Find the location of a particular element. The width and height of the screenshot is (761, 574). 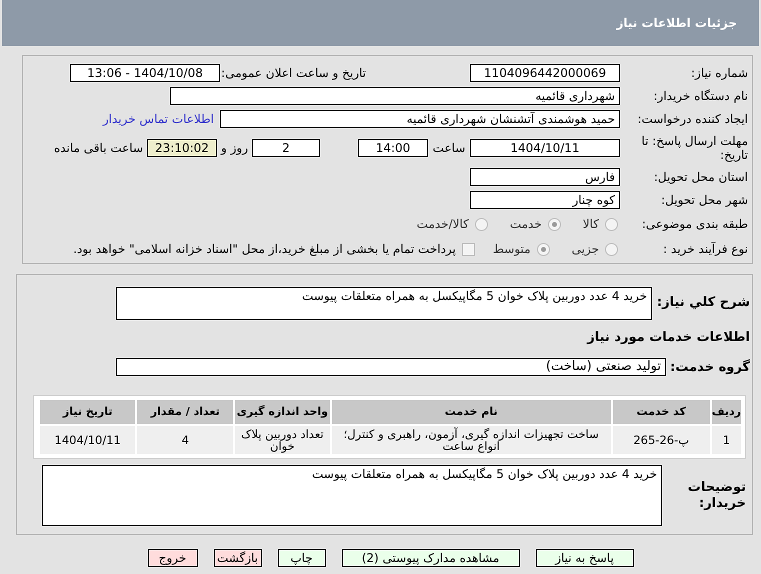

column-header: نام خدمت is located at coordinates (471, 412).